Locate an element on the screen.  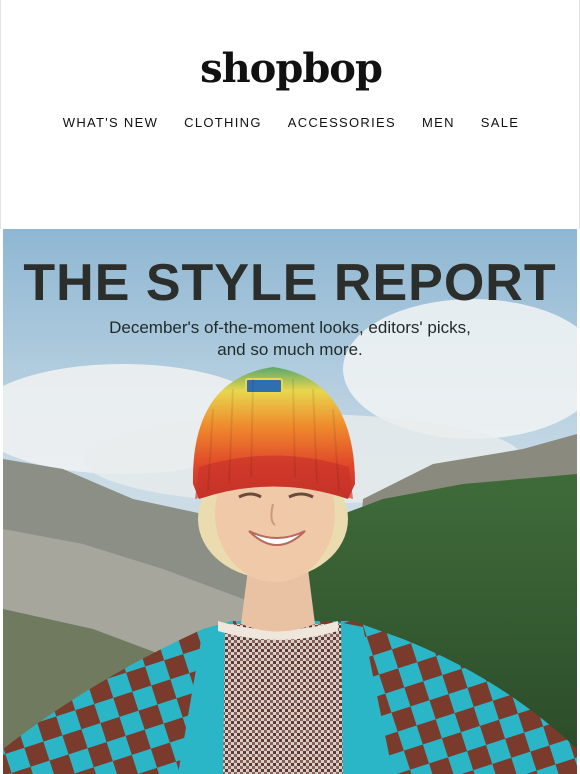
nav-men: MEN is located at coordinates (438, 123).